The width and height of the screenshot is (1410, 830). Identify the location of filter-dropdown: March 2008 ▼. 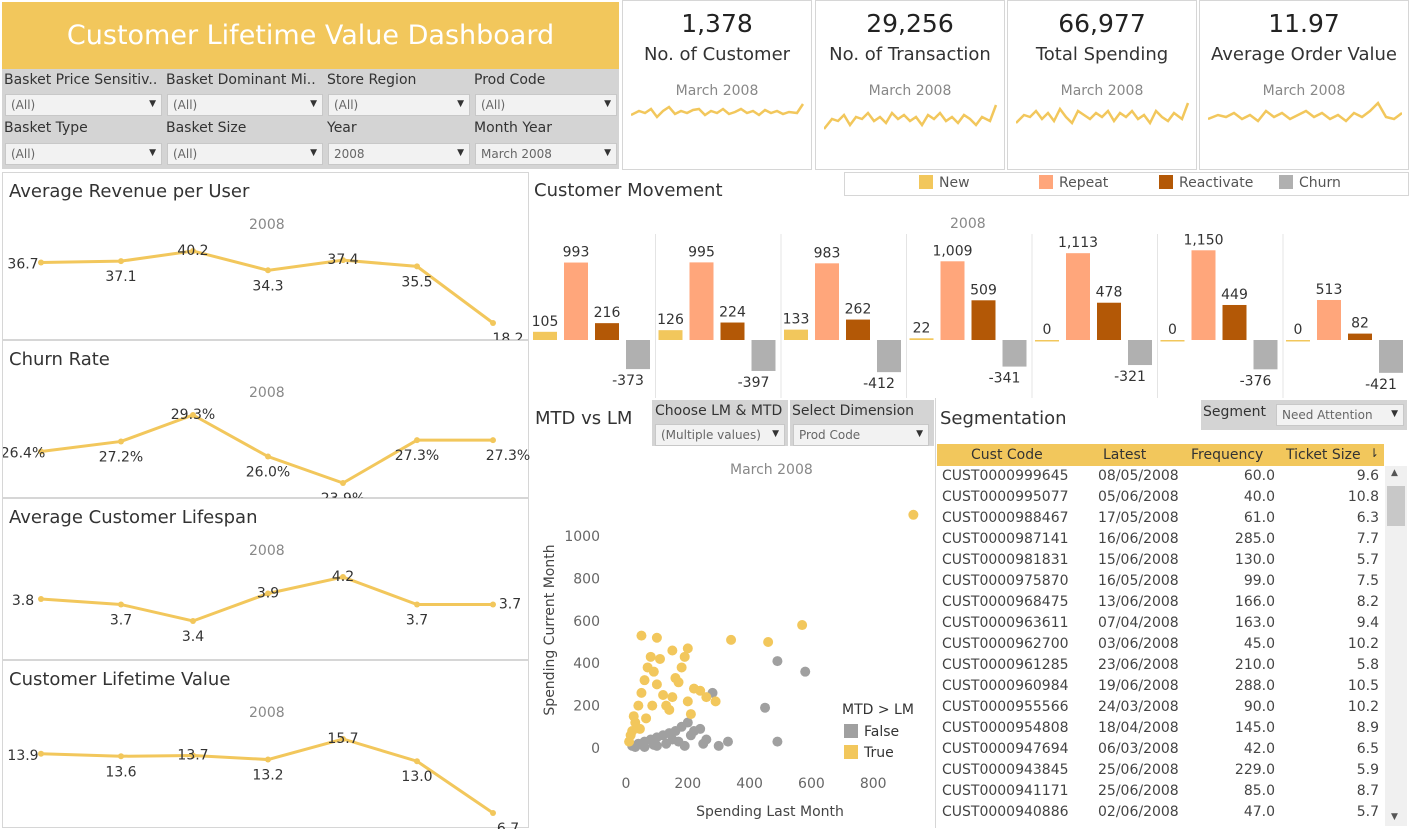
(546, 154).